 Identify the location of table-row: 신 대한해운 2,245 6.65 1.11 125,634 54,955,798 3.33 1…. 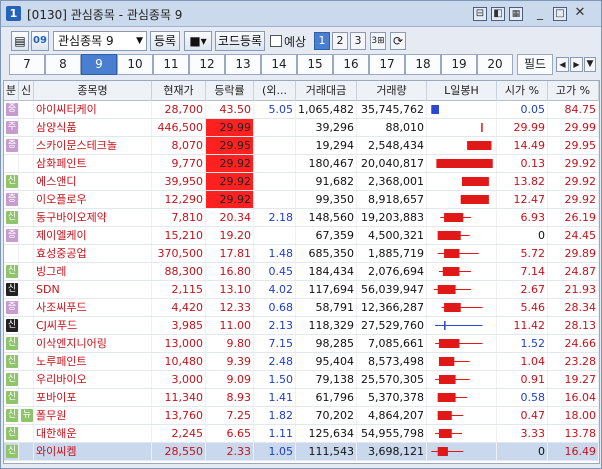
(301, 434).